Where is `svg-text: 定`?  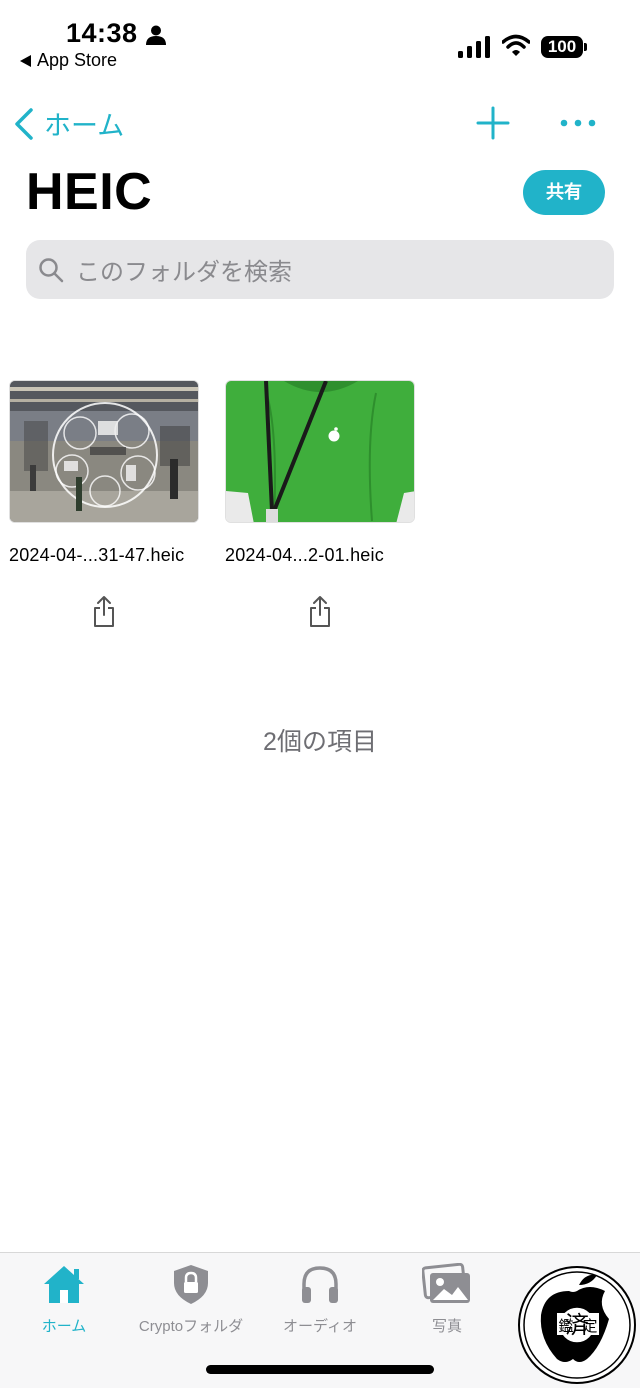 svg-text: 定 is located at coordinates (589, 1326).